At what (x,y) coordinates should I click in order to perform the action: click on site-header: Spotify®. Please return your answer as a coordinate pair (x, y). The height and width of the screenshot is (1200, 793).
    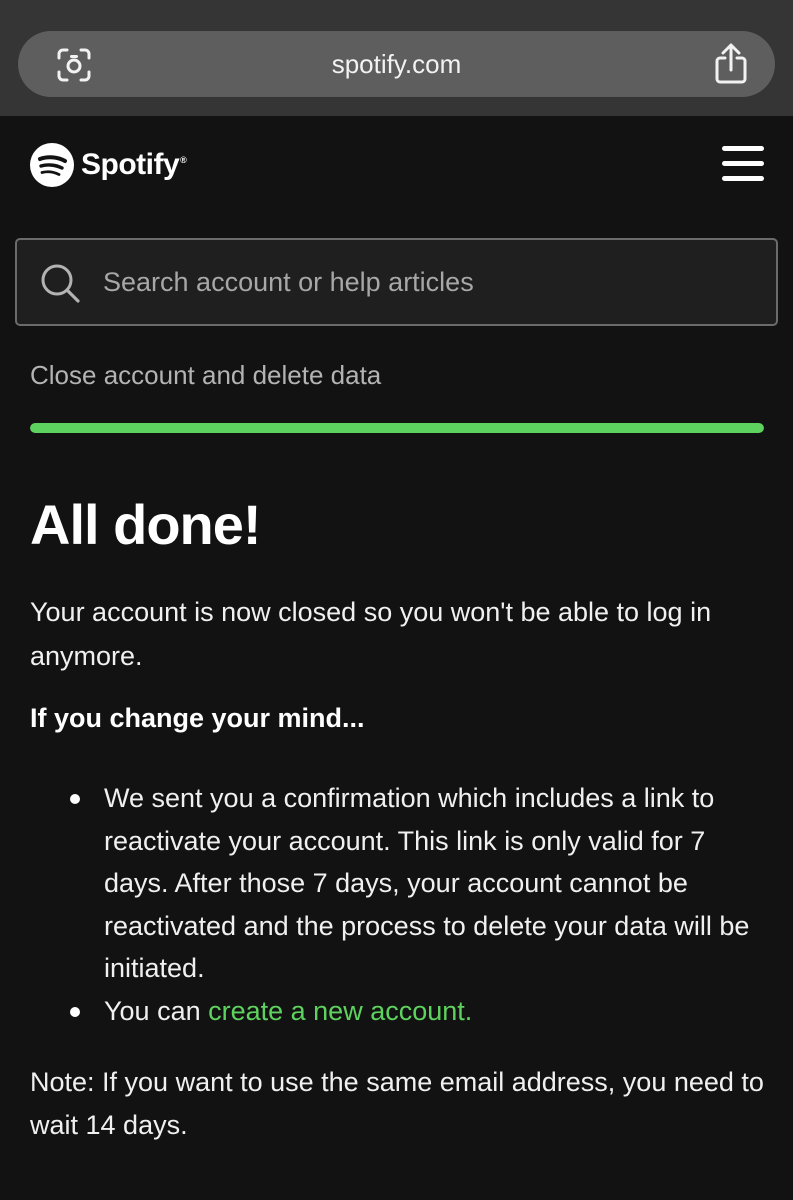
    Looking at the image, I should click on (396, 166).